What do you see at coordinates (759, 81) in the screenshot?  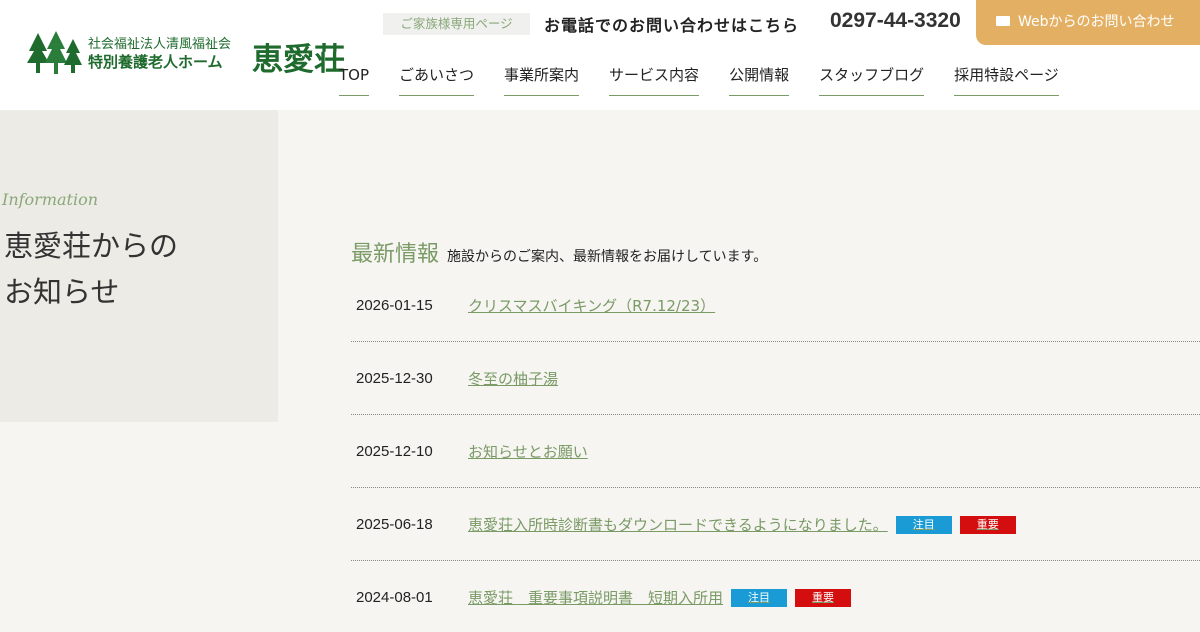 I see `nav-disclosure: 公開情報` at bounding box center [759, 81].